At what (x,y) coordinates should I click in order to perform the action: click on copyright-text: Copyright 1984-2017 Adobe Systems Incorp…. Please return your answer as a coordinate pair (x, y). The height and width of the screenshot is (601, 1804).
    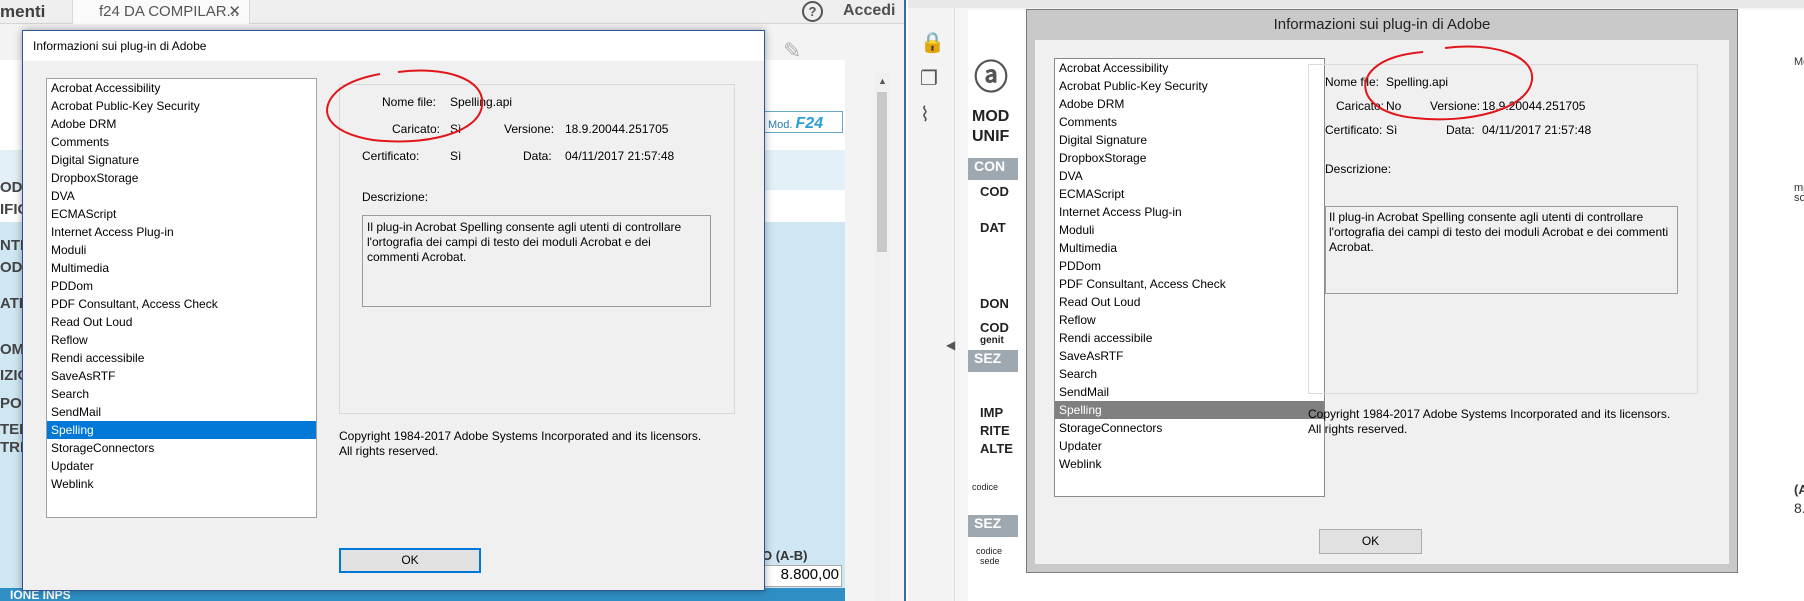
    Looking at the image, I should click on (1508, 422).